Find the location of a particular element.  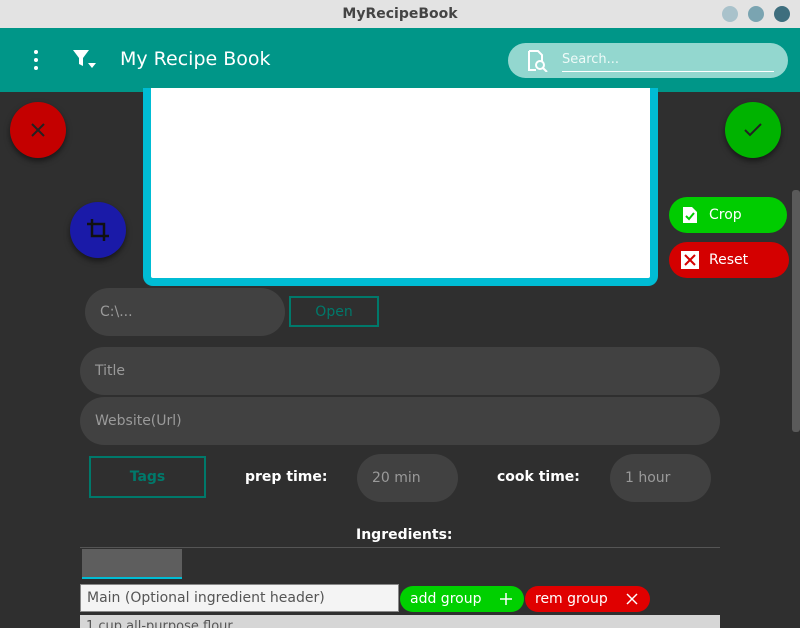

crop-tool-button is located at coordinates (98, 230).